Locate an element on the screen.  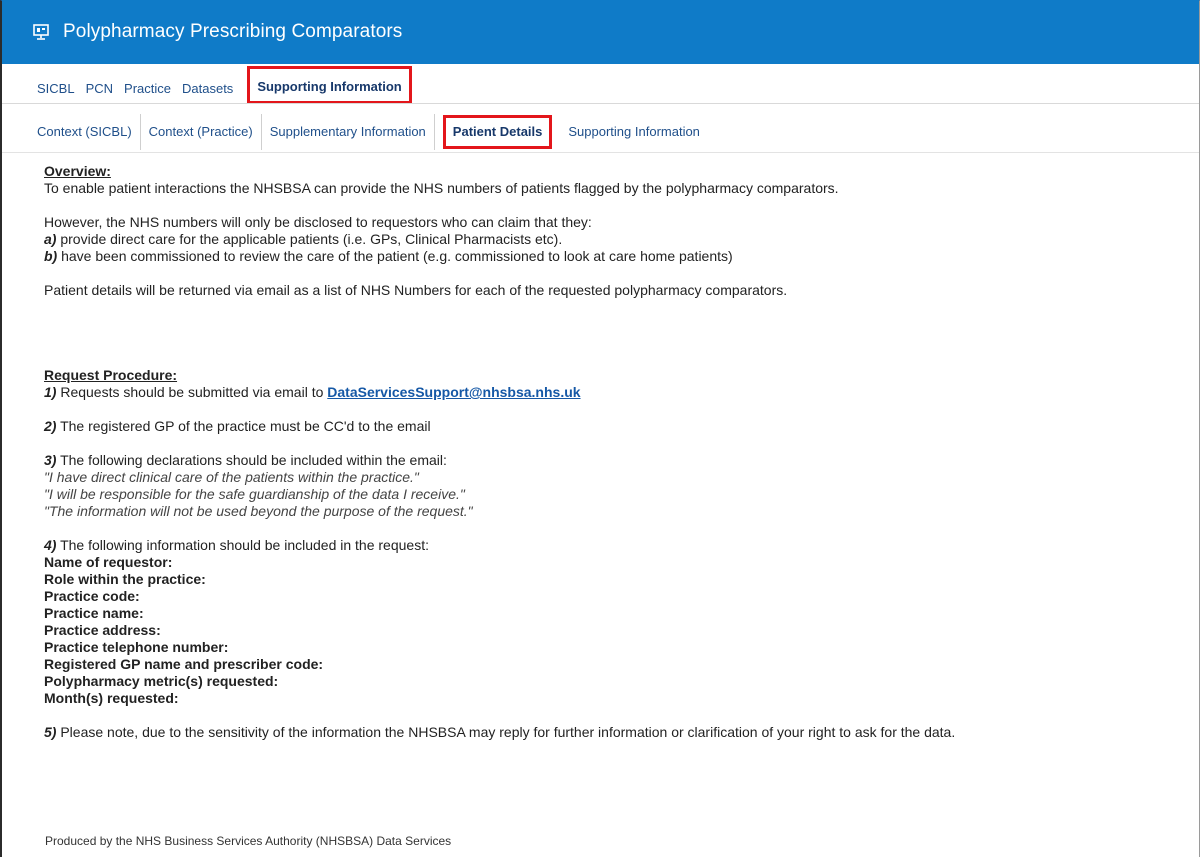
step-3-marker: 3) is located at coordinates (50, 460).